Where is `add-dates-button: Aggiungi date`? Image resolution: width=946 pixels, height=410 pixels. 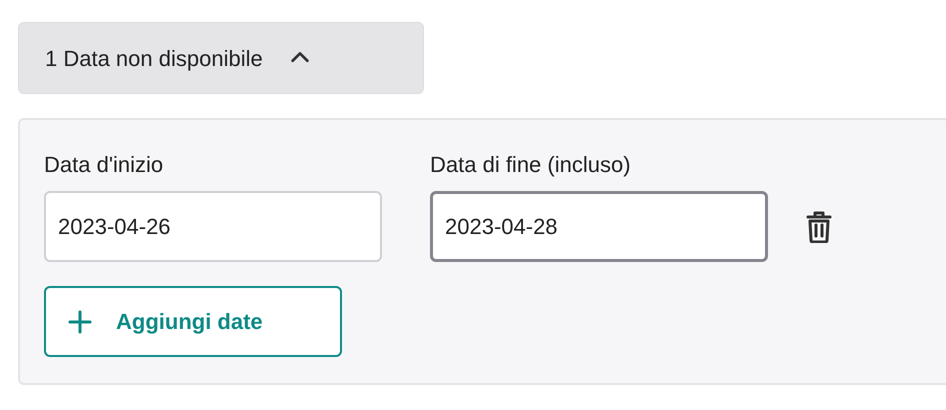 add-dates-button: Aggiungi date is located at coordinates (193, 321).